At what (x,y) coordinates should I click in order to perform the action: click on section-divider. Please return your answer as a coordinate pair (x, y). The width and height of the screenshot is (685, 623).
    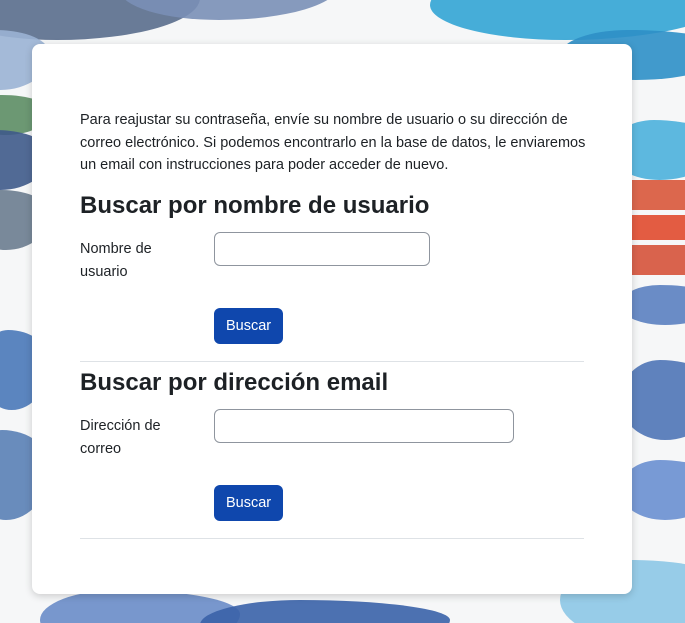
    Looking at the image, I should click on (332, 361).